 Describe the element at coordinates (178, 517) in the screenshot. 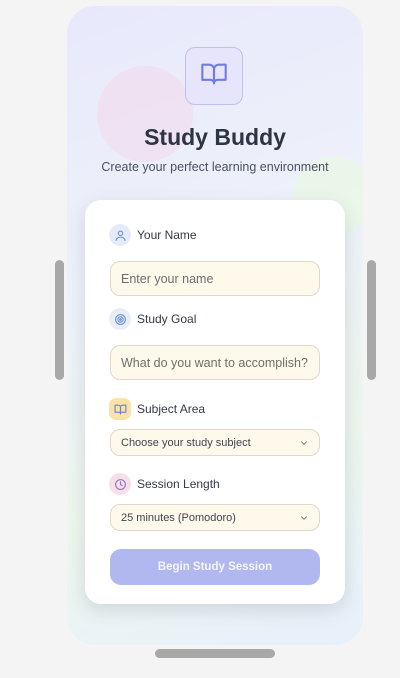

I see `session-select-value: 25 minutes (Pomodoro)` at that location.